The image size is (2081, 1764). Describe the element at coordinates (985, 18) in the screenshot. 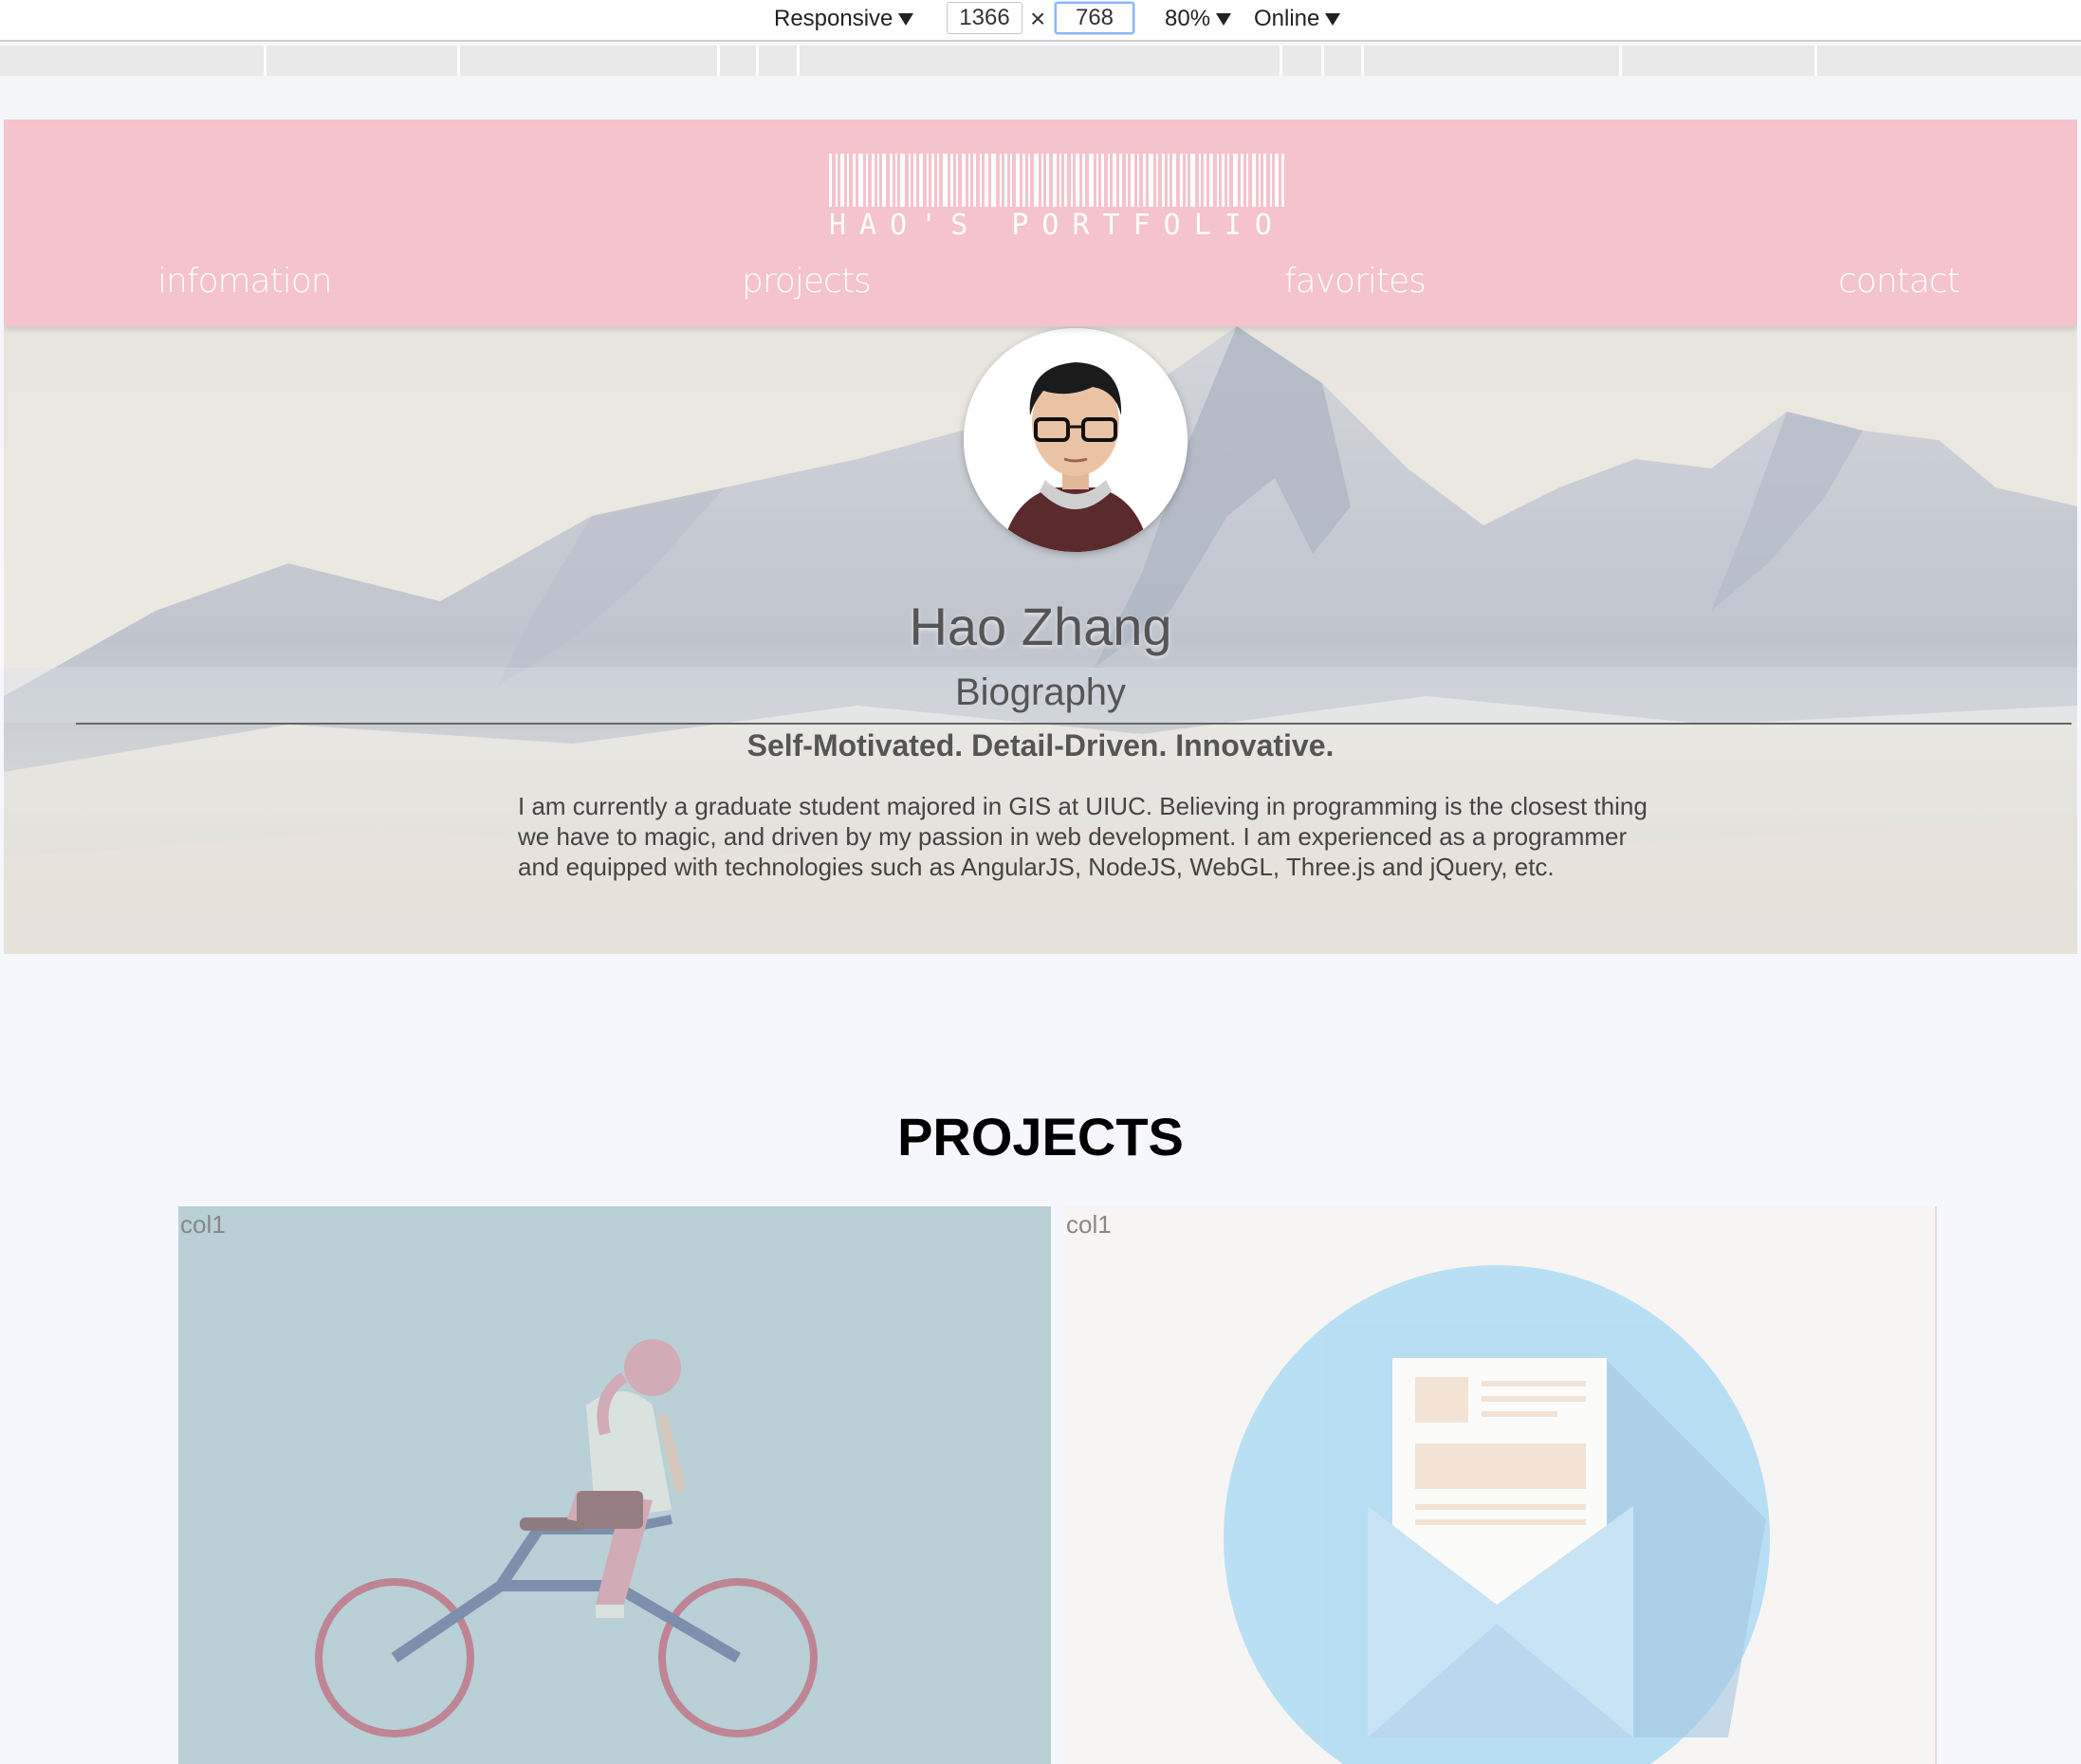

I see `viewport-width-input: 1366` at that location.